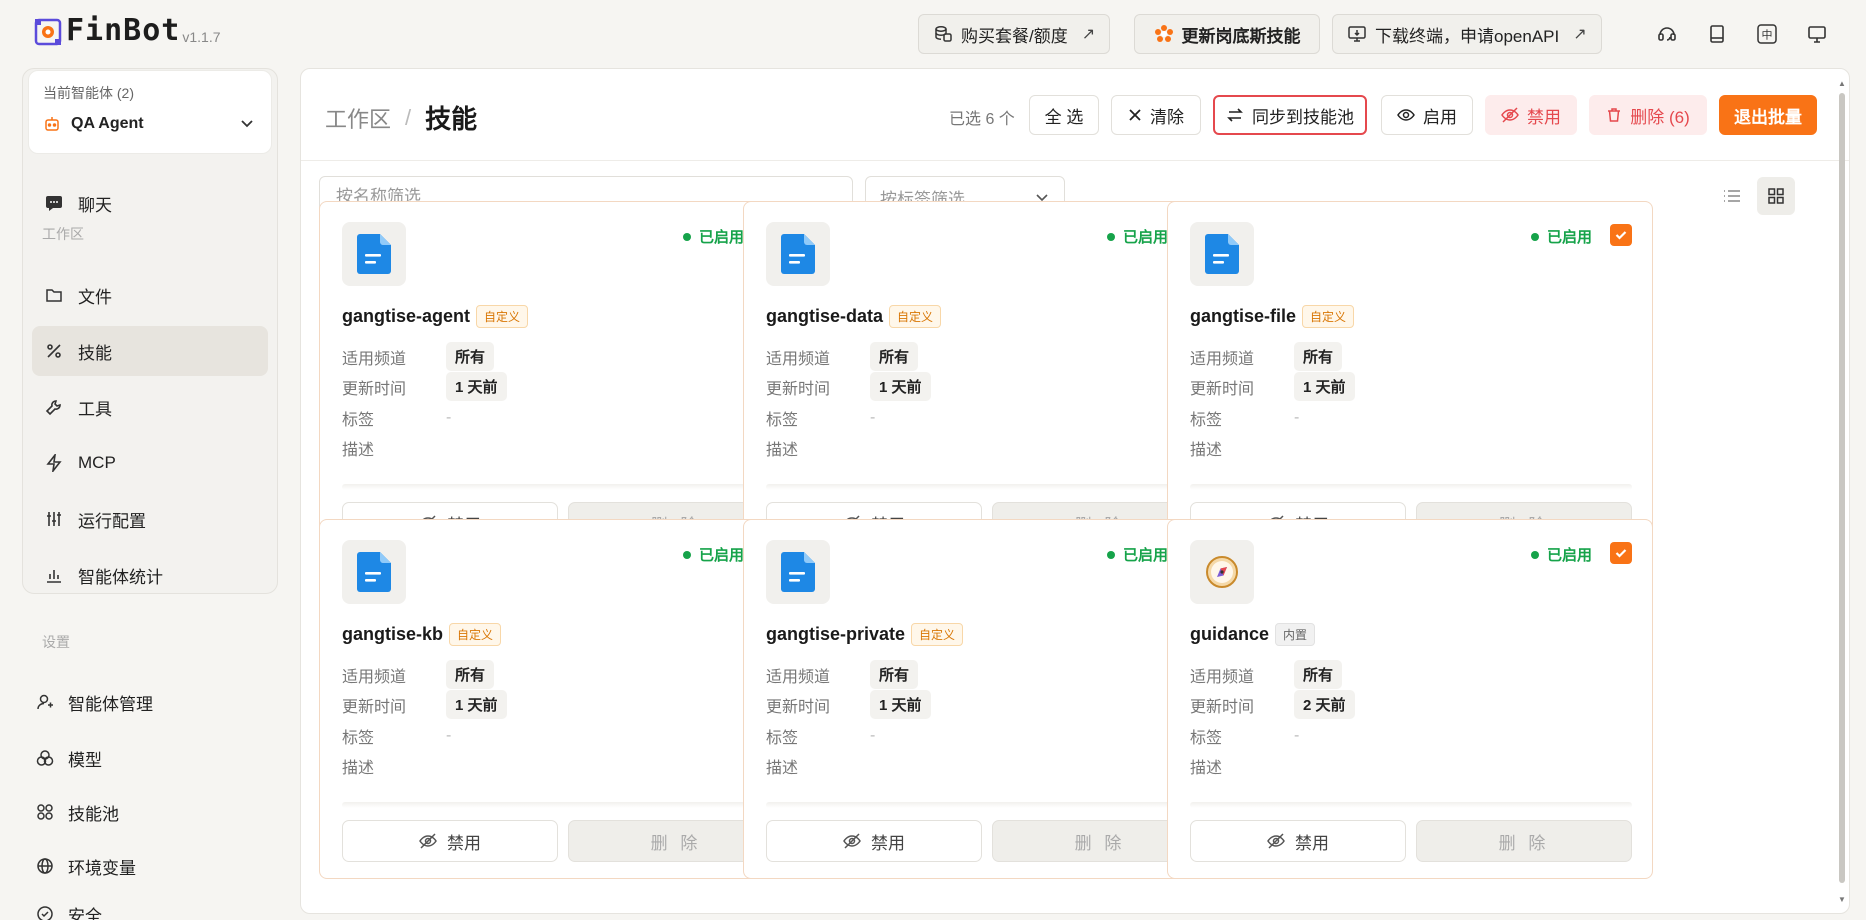 This screenshot has width=1866, height=920. What do you see at coordinates (818, 448) in the screenshot?
I see `desc-row: 描述` at bounding box center [818, 448].